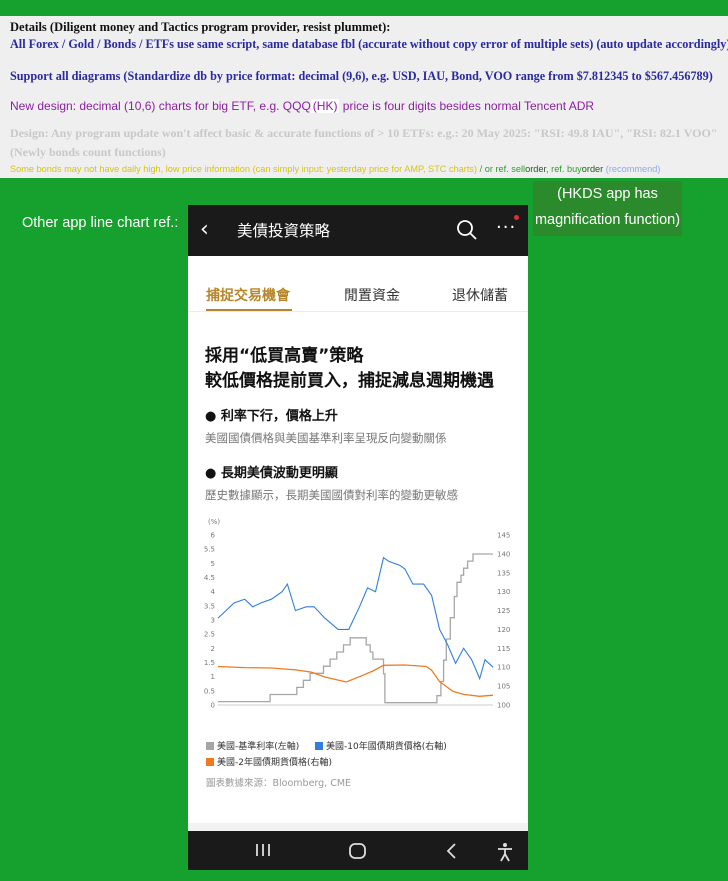  Describe the element at coordinates (516, 217) in the screenshot. I see `notification-dot` at that location.